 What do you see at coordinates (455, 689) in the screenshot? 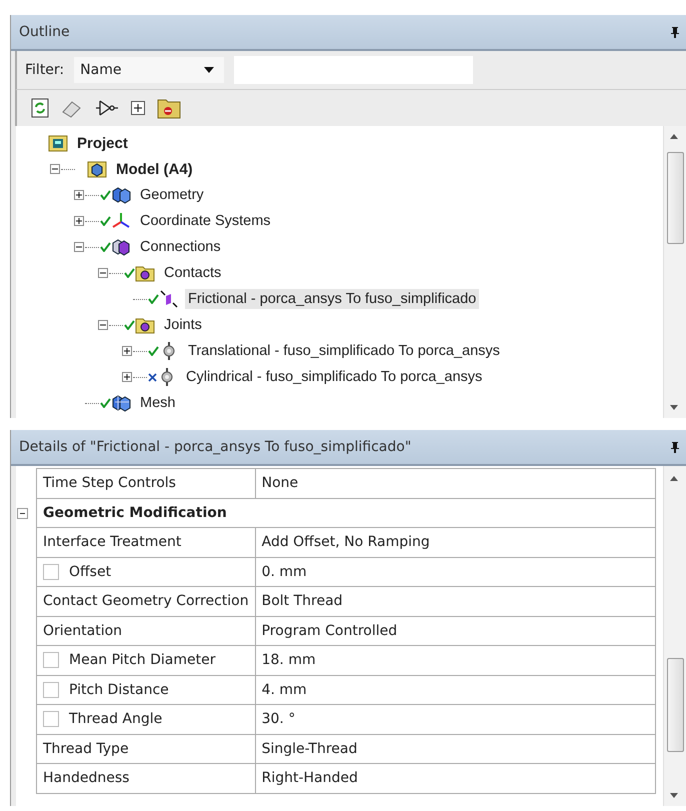
I see `property-value: 4. mm` at bounding box center [455, 689].